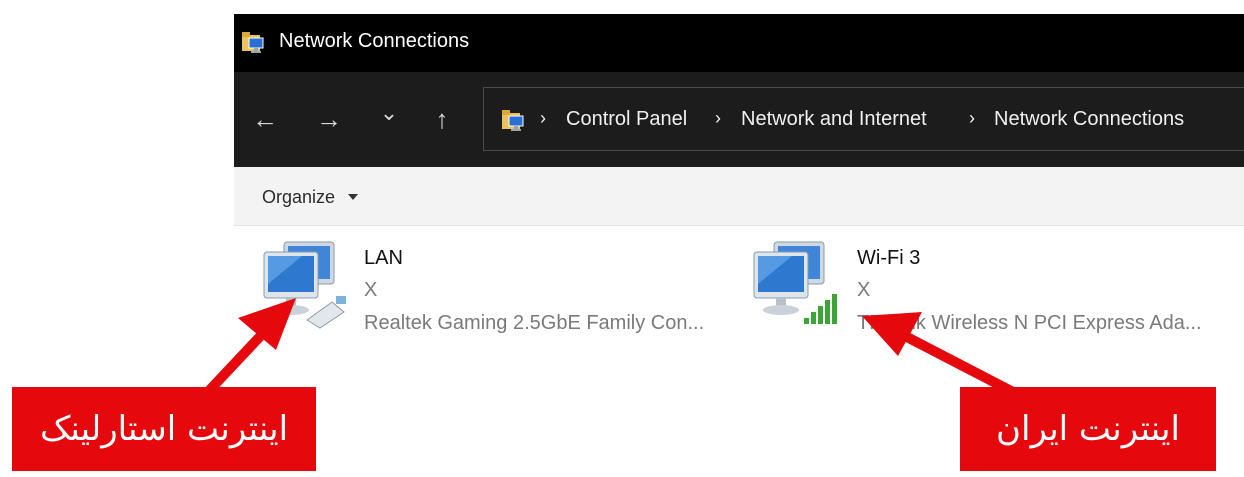 The width and height of the screenshot is (1244, 477). What do you see at coordinates (304, 285) in the screenshot?
I see `ethernet-adapter-icon` at bounding box center [304, 285].